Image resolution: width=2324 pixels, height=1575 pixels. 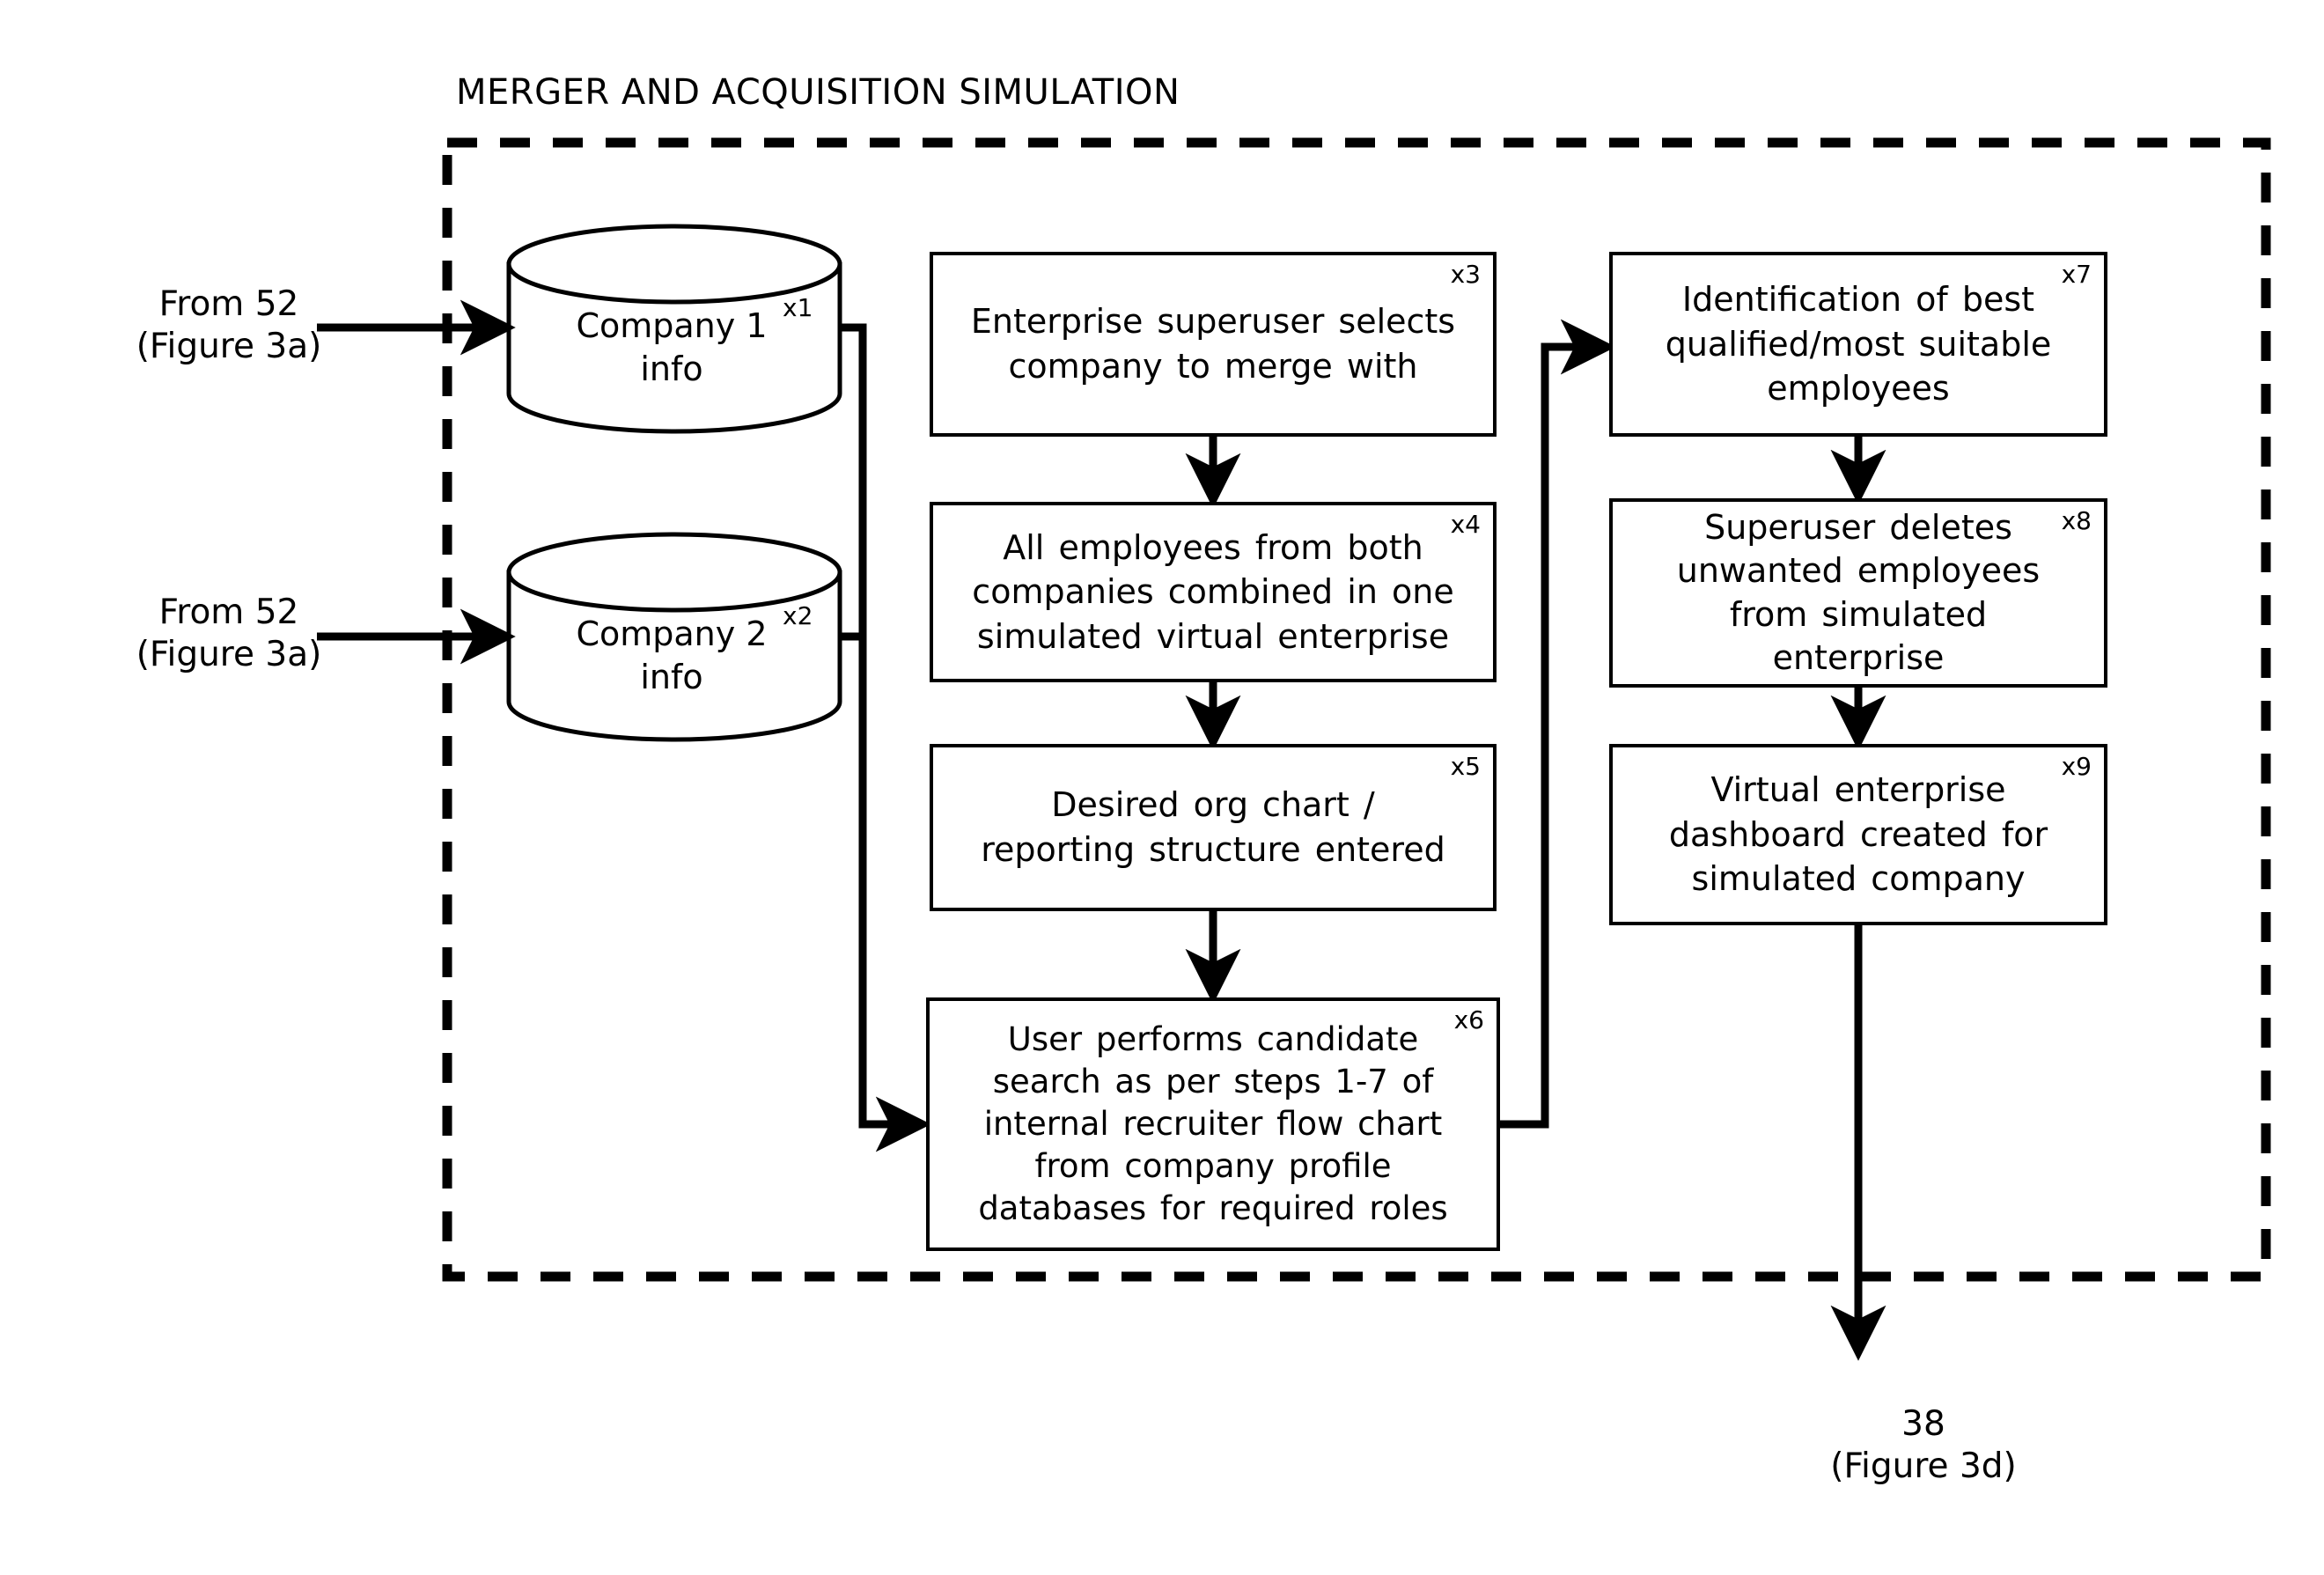 I want to click on offpage-from-52-bottom-line1: From 52, so click(x=228, y=612).